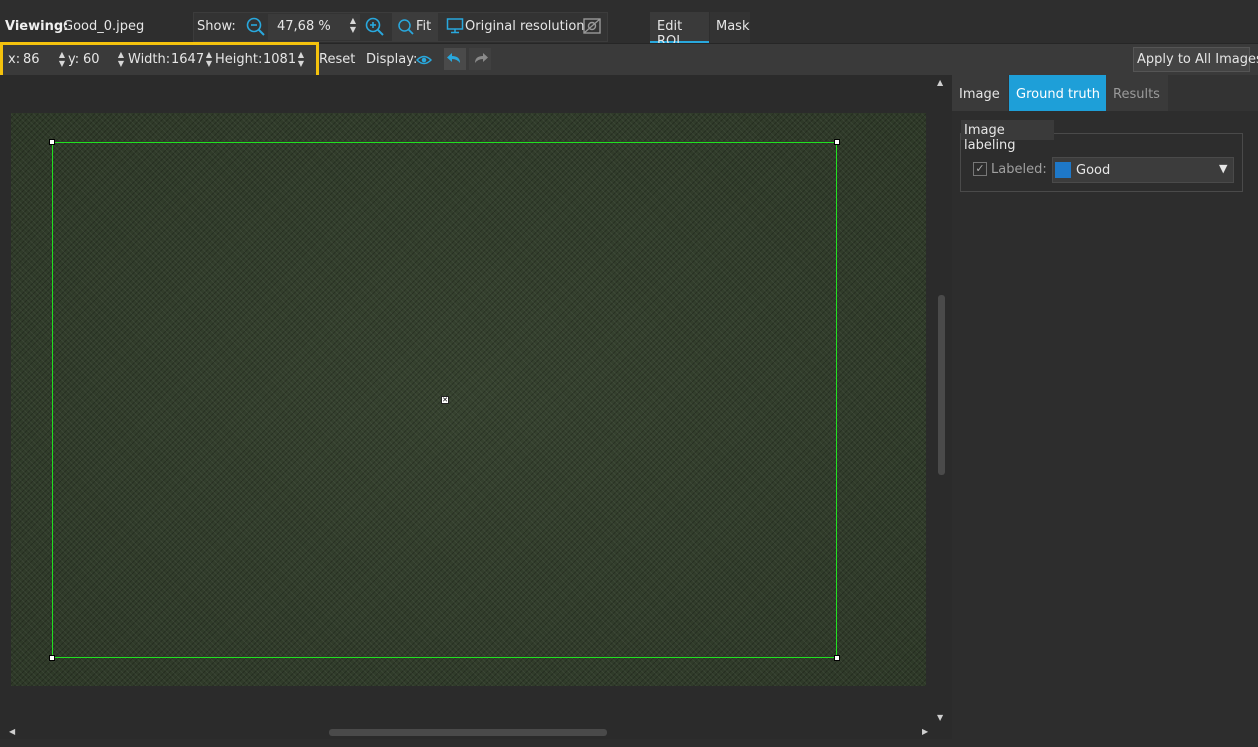 This screenshot has width=1258, height=747. Describe the element at coordinates (301, 59) in the screenshot. I see `height-spinner: ▲ ▼` at that location.